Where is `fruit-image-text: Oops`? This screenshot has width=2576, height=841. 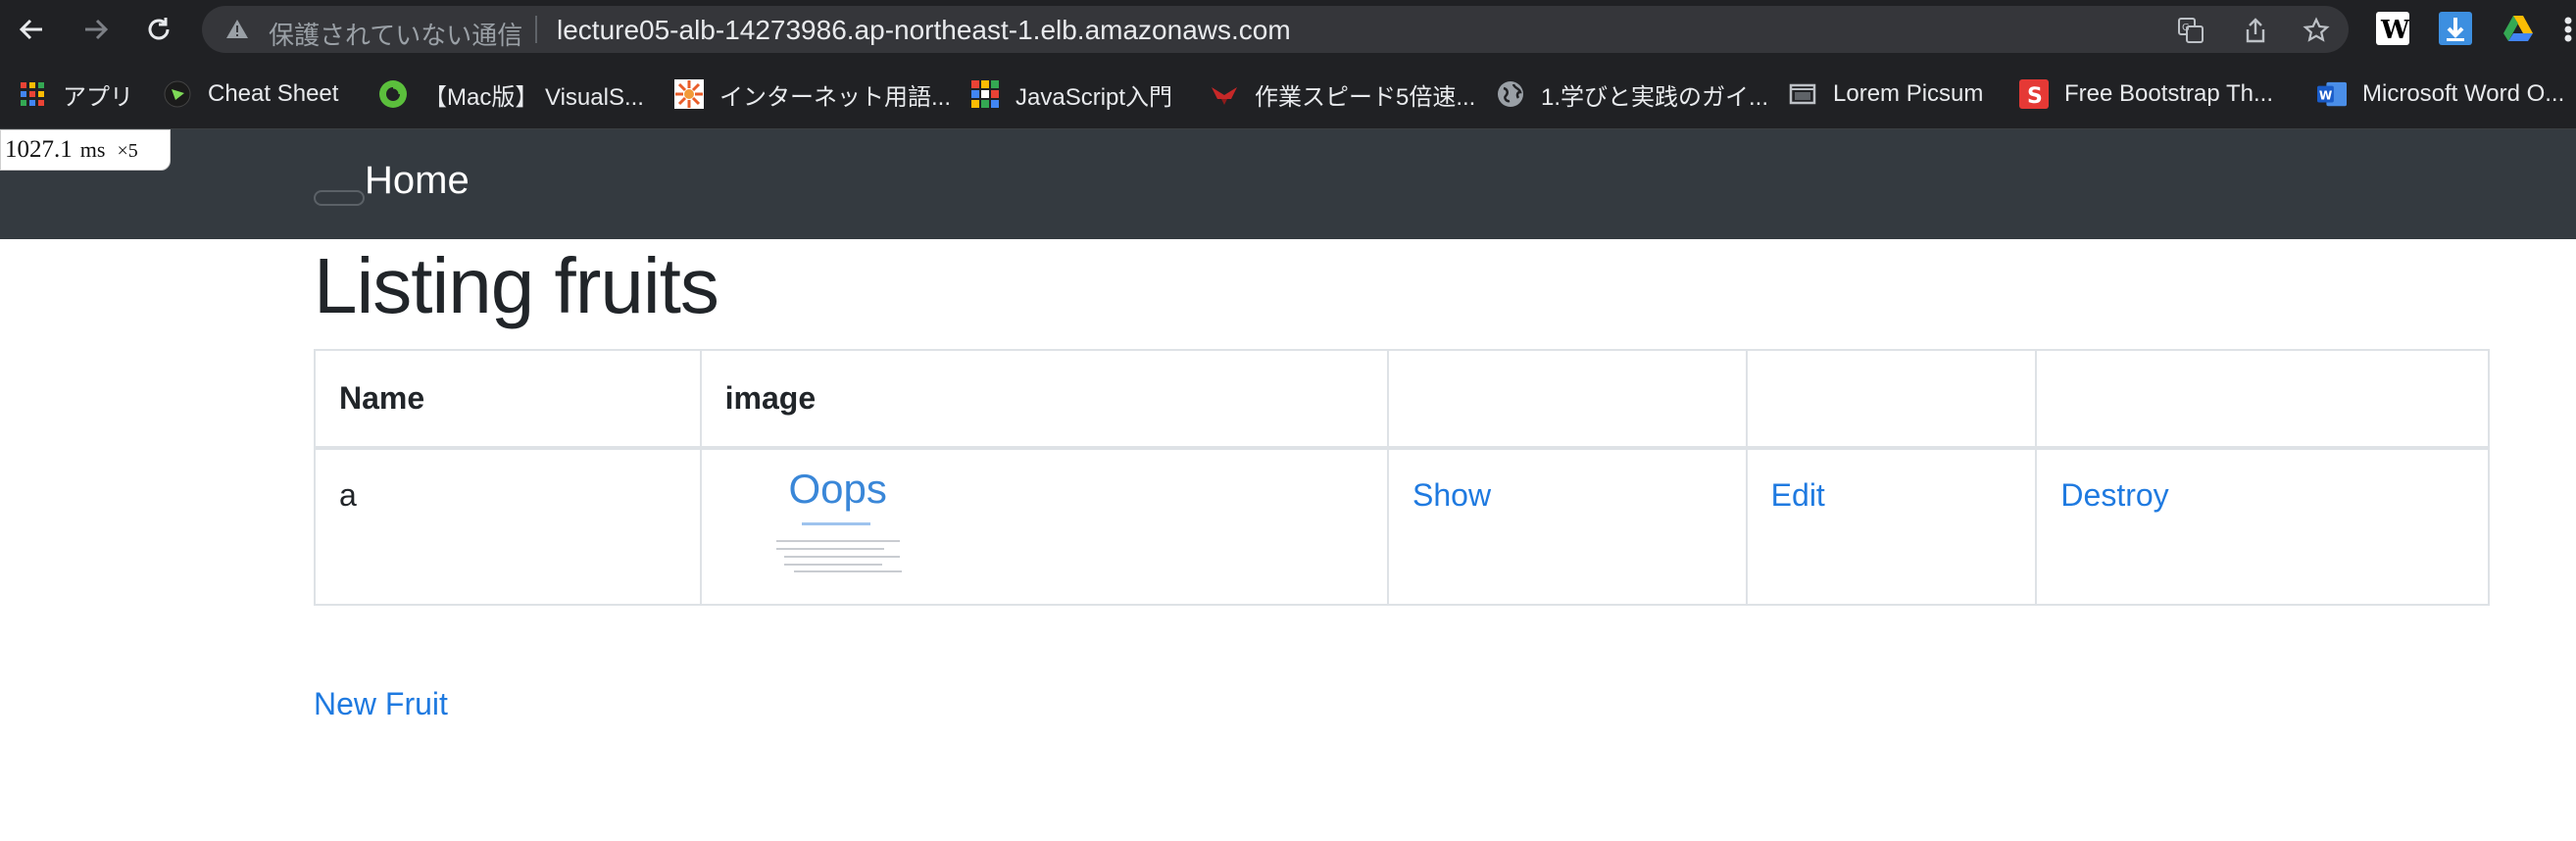
fruit-image-text: Oops is located at coordinates (837, 489).